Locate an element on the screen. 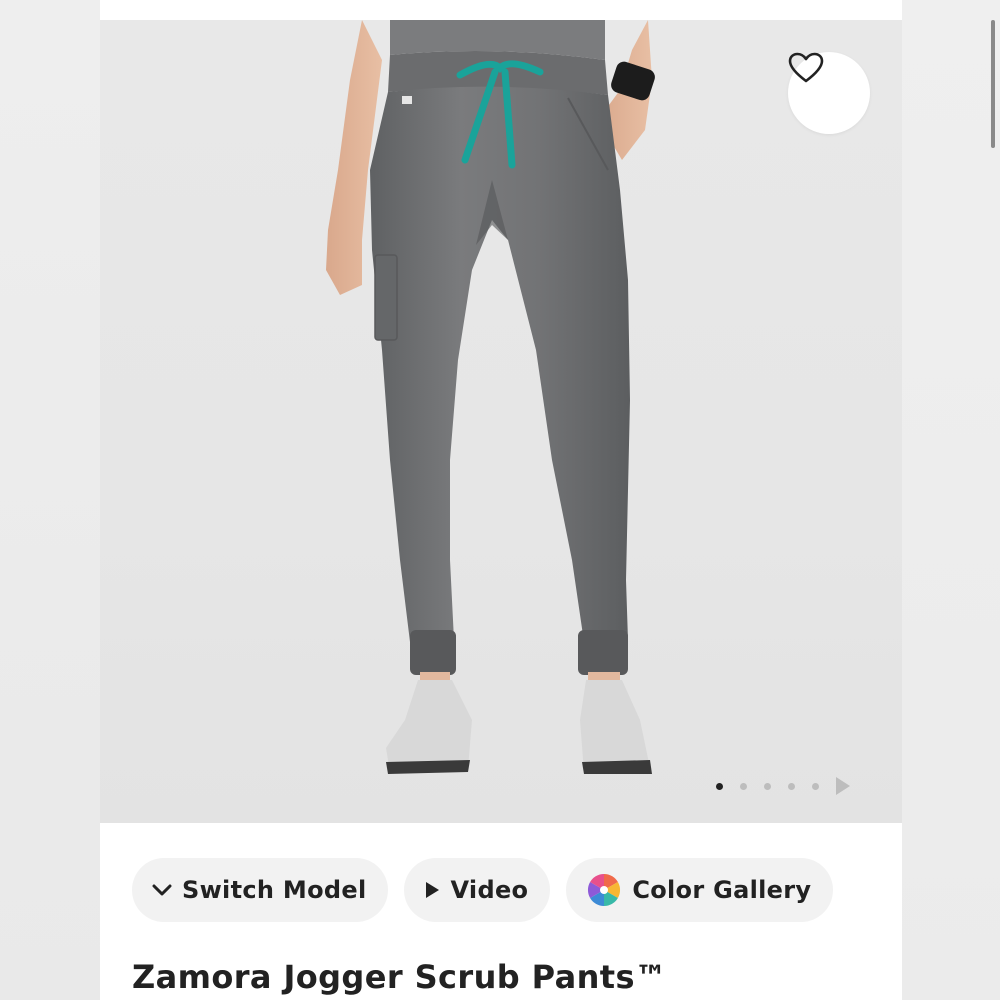 The width and height of the screenshot is (1000, 1000). play-icon is located at coordinates (432, 890).